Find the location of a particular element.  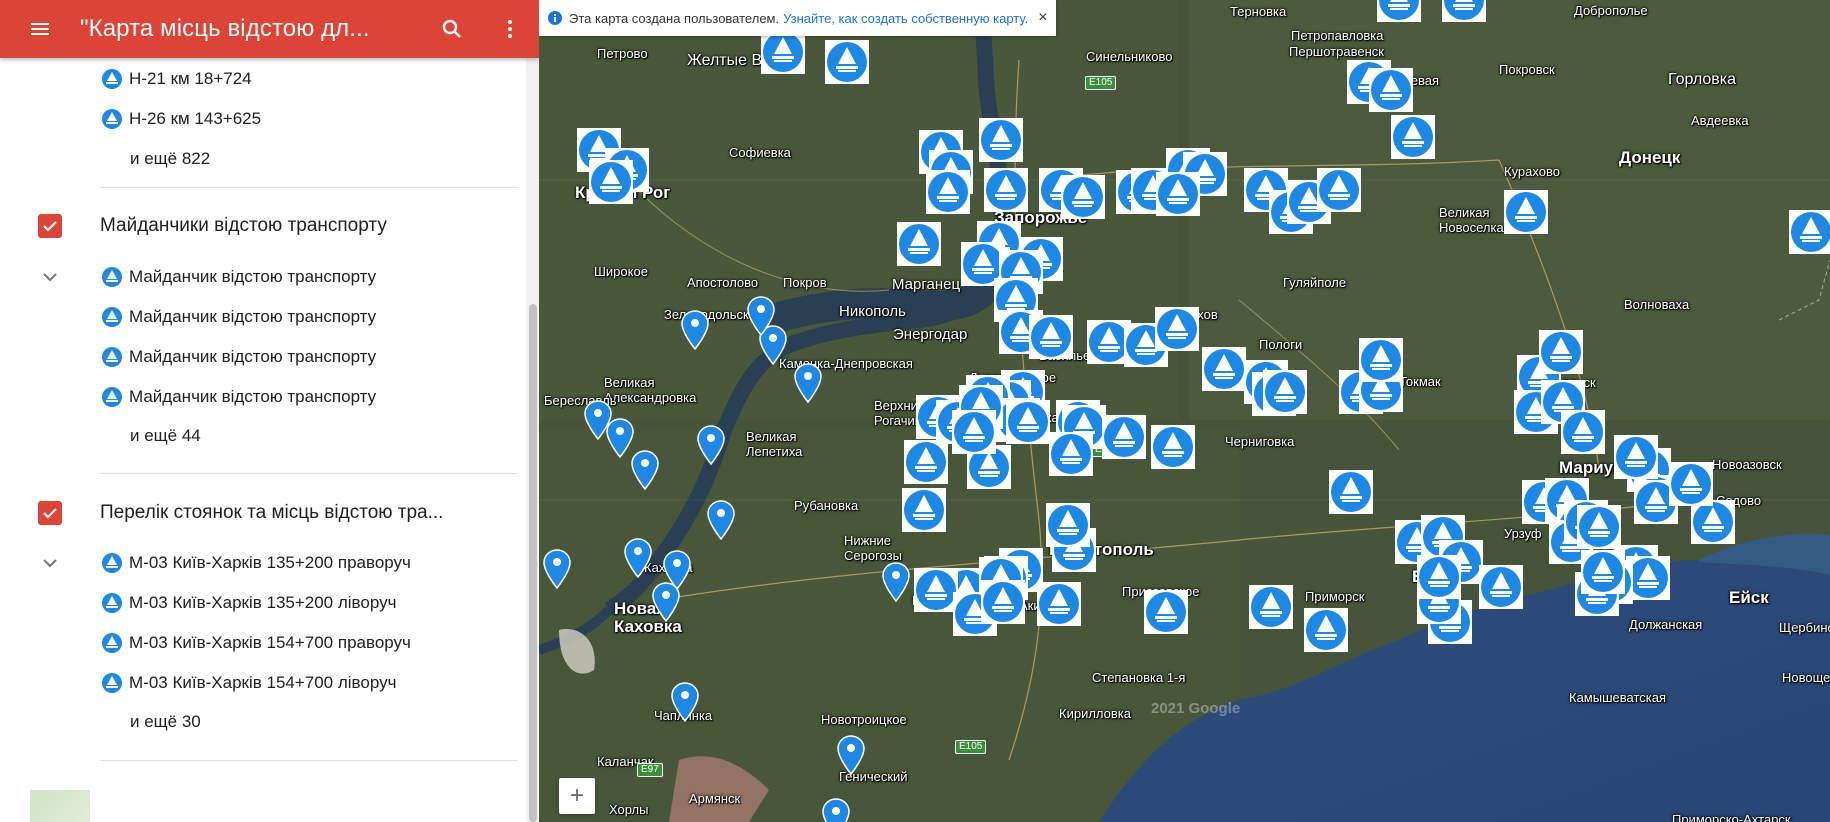

more-count: и ещё 44 is located at coordinates (165, 435).